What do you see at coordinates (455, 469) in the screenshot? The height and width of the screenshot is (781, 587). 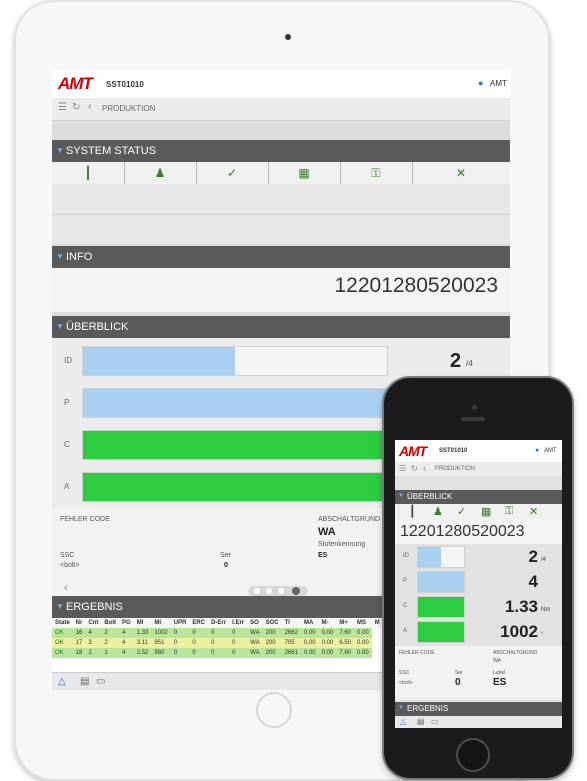 I see `phone-page-title: PRODUKTION` at bounding box center [455, 469].